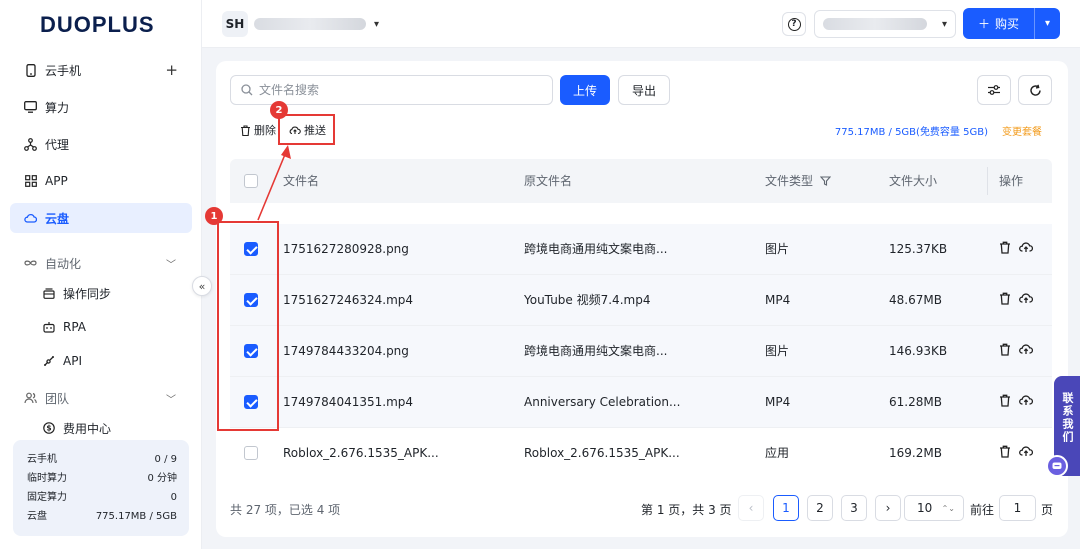 Image resolution: width=1080 pixels, height=549 pixels. I want to click on dollar-icon: $, so click(48, 428).